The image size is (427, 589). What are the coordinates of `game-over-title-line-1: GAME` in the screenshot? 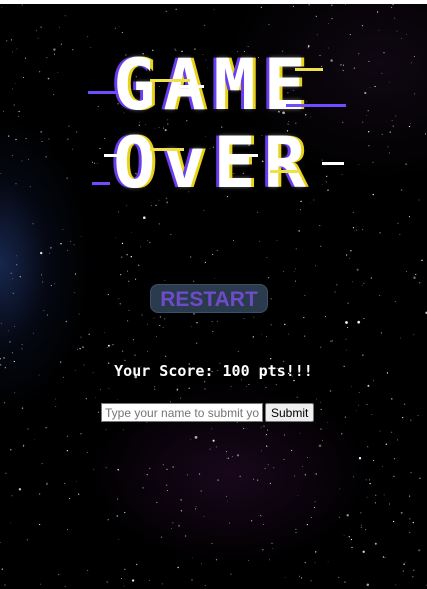 It's located at (213, 85).